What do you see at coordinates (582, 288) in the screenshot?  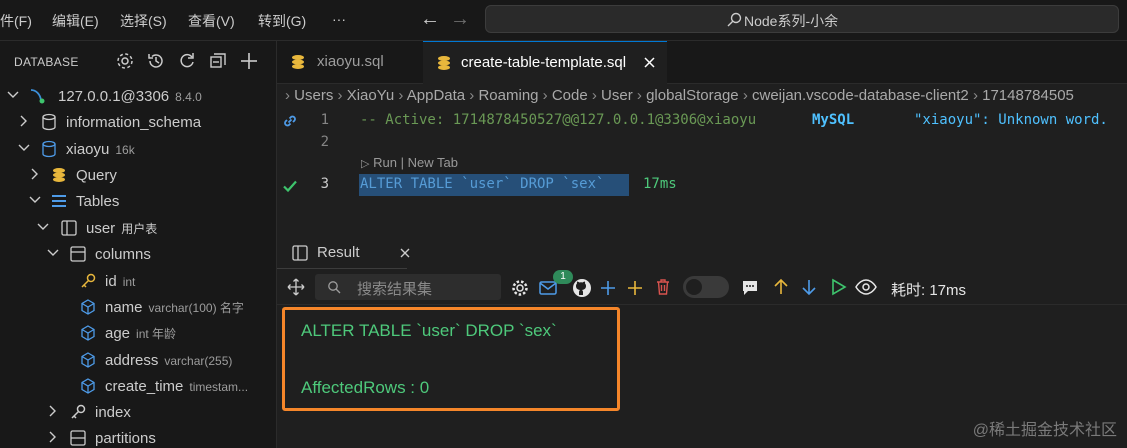 I see `github-icon` at bounding box center [582, 288].